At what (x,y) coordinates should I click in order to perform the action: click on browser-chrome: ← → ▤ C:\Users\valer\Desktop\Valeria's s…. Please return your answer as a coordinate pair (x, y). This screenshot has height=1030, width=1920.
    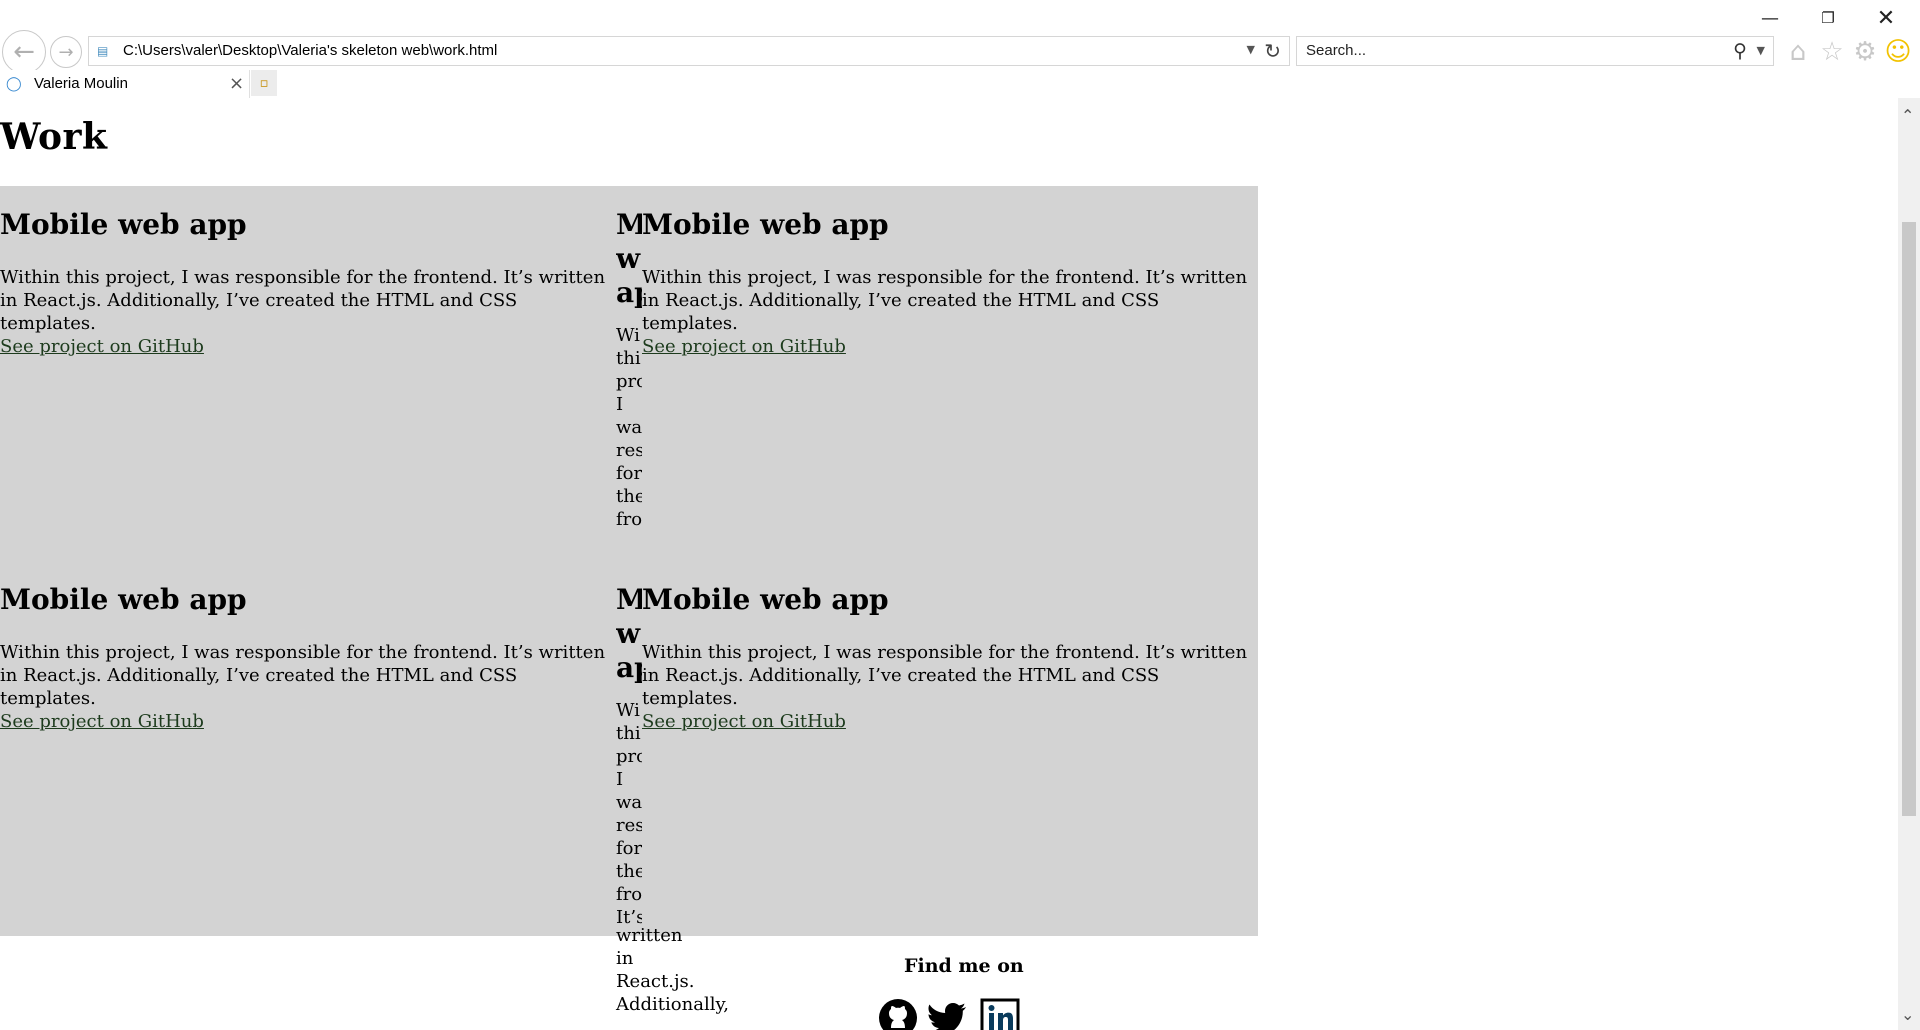
    Looking at the image, I should click on (960, 49).